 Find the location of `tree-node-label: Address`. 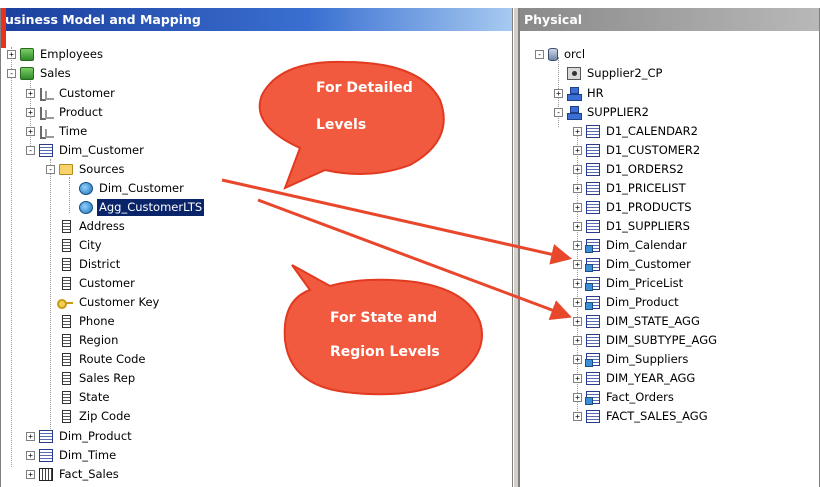

tree-node-label: Address is located at coordinates (102, 226).